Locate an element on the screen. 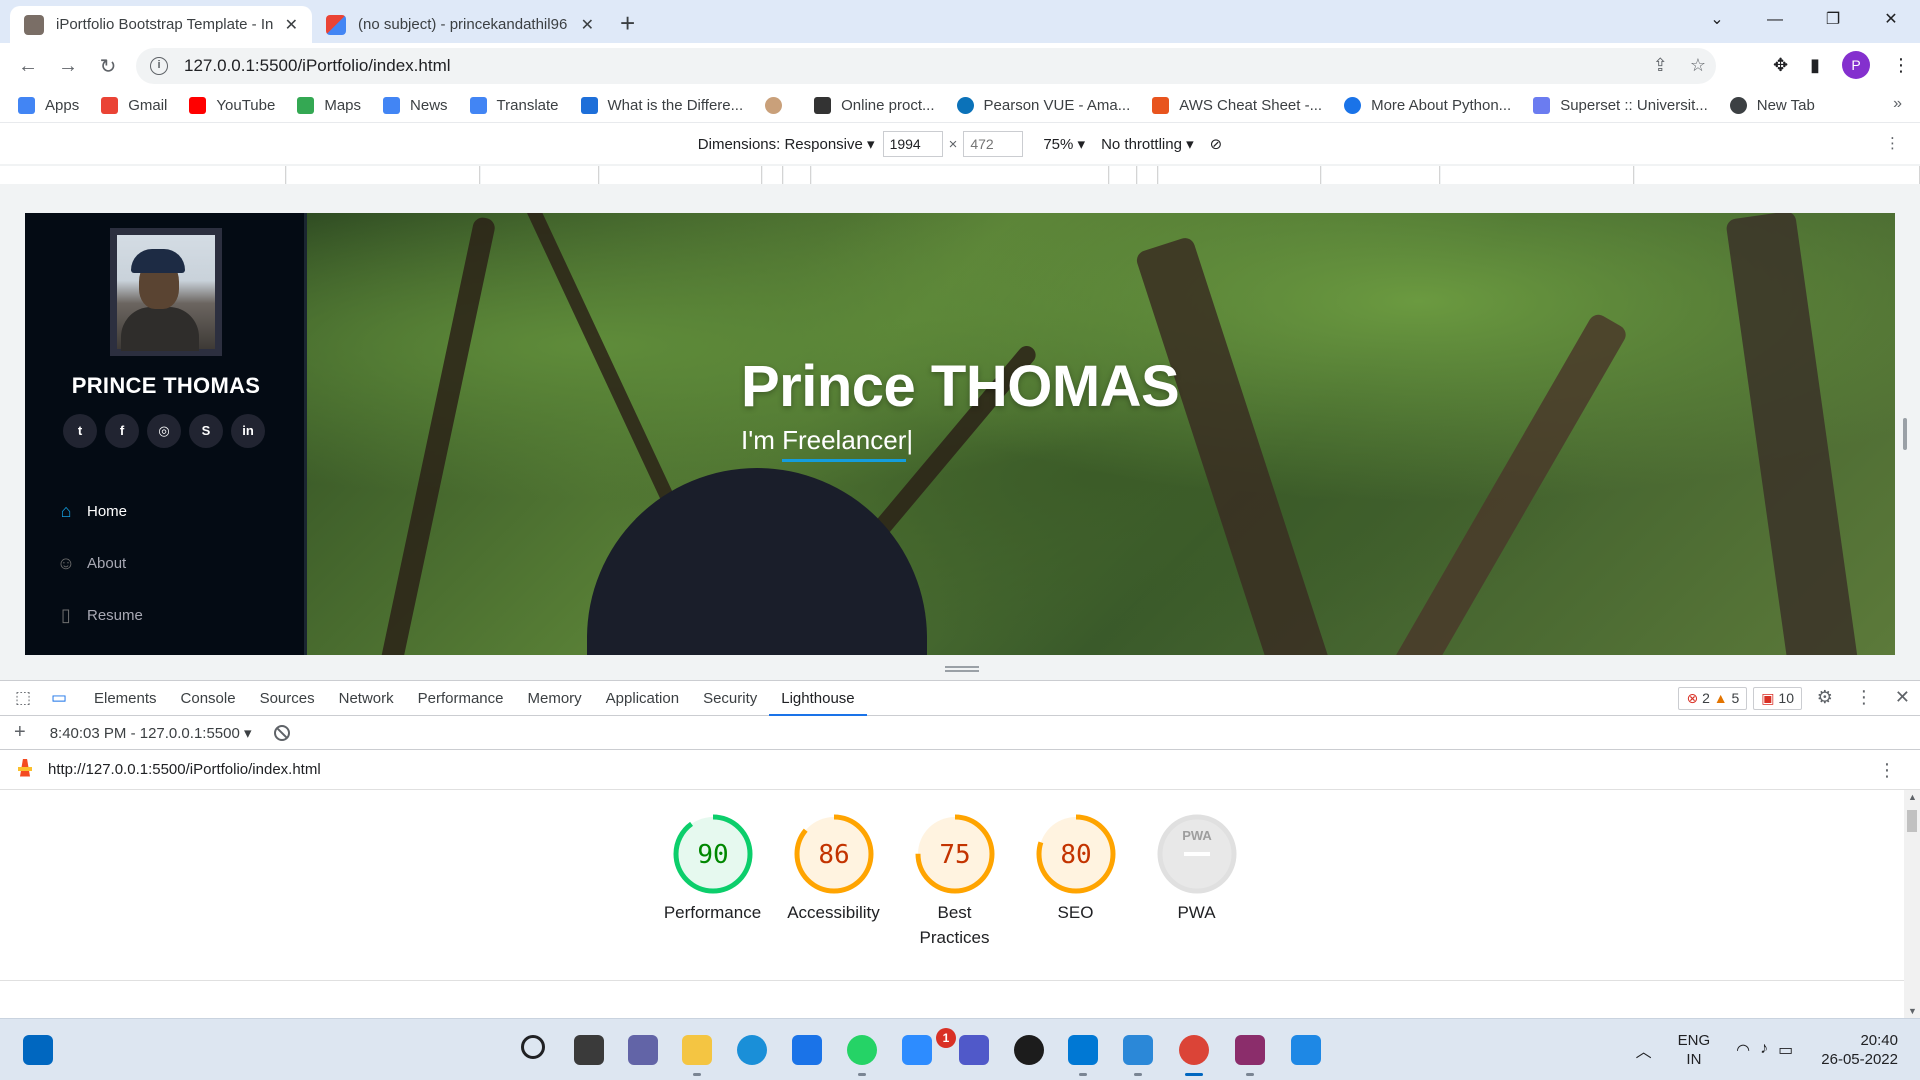 The height and width of the screenshot is (1080, 1920). new-tab-button: + is located at coordinates (627, 23).